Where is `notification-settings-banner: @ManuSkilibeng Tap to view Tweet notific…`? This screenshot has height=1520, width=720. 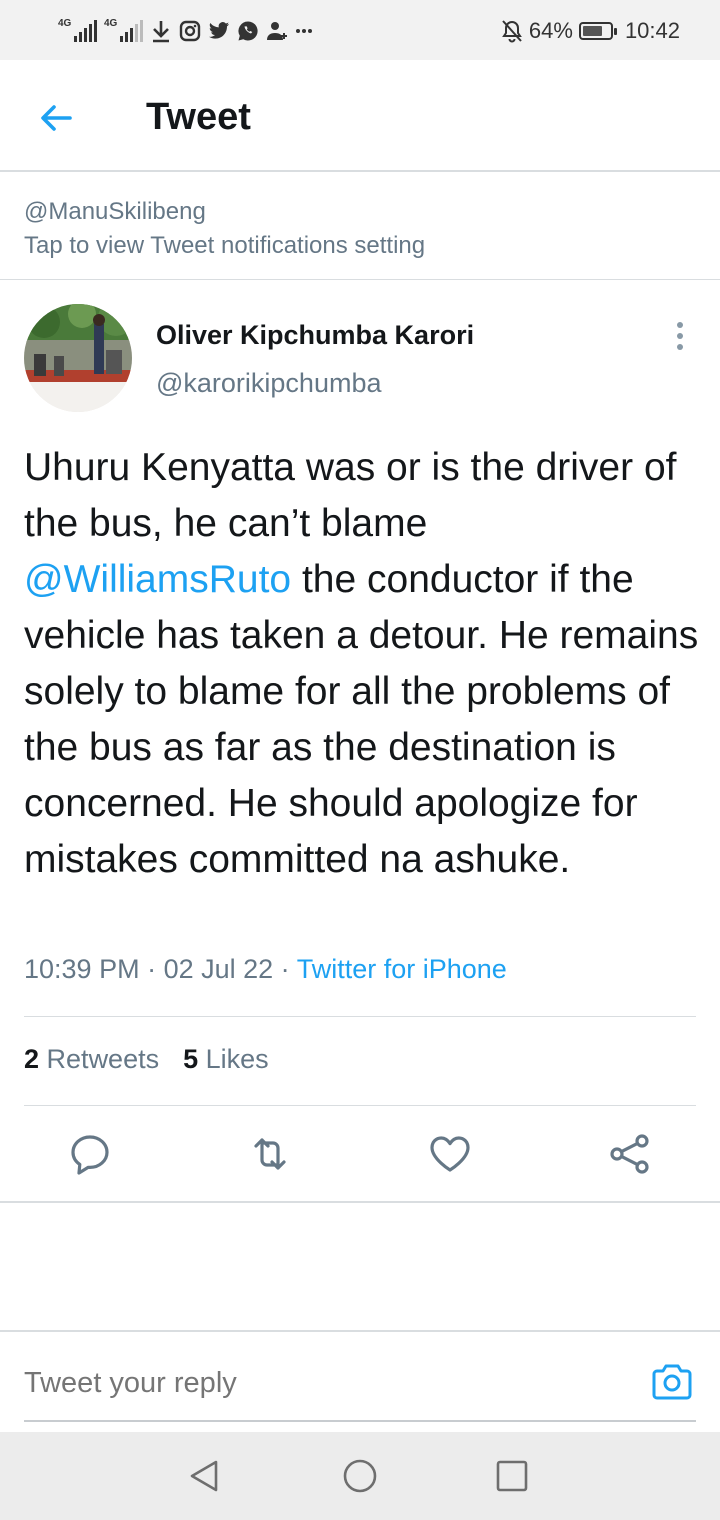 notification-settings-banner: @ManuSkilibeng Tap to view Tweet notific… is located at coordinates (360, 227).